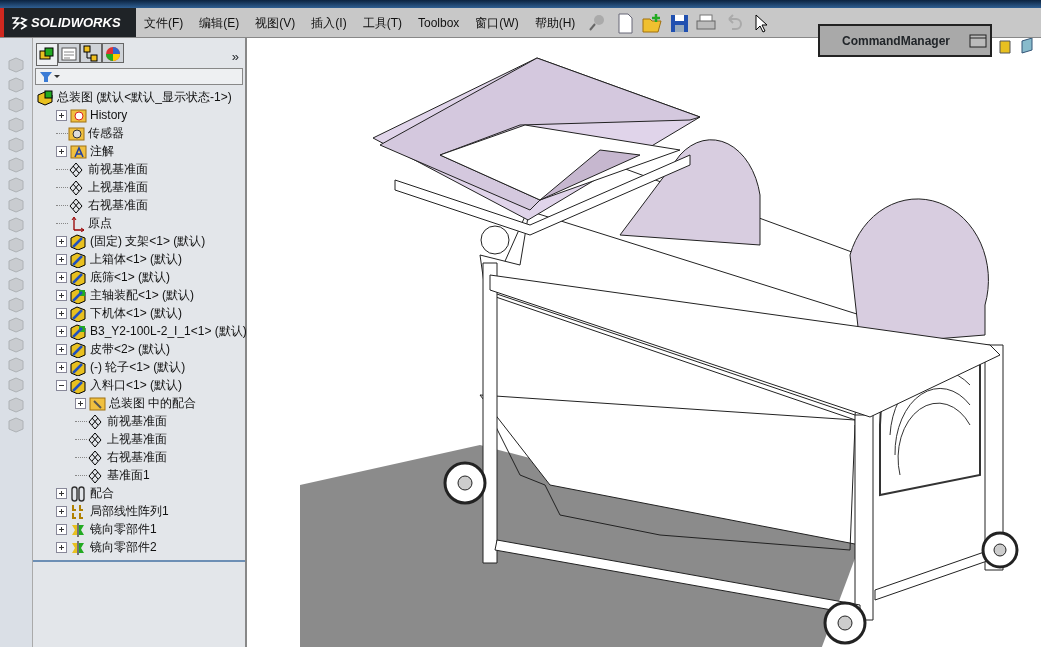 The width and height of the screenshot is (1041, 647). What do you see at coordinates (130, 349) in the screenshot?
I see `tree-item: 皮带<2> (默认)` at bounding box center [130, 349].